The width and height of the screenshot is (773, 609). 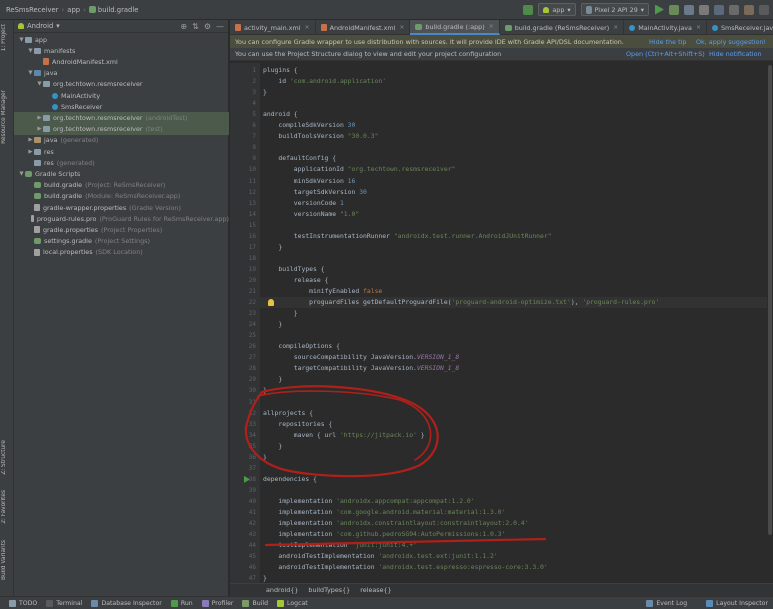 I want to click on hide-notification-link: Hide notification, so click(x=735, y=54).